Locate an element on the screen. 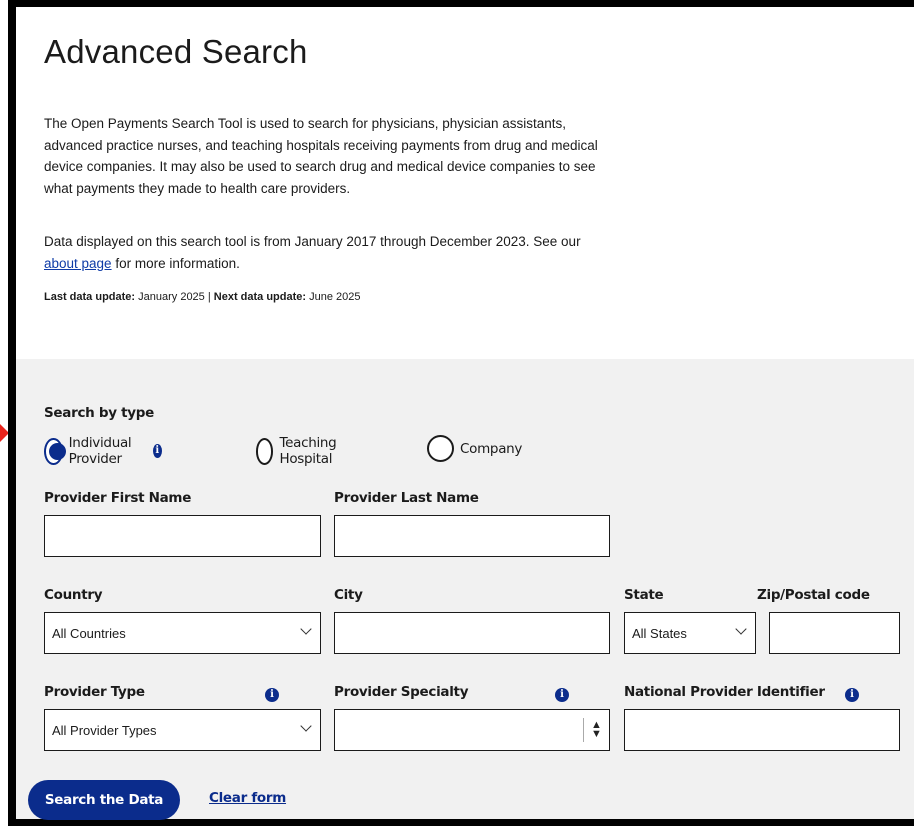 The image size is (914, 826). next-update-value: June 2025 is located at coordinates (333, 297).